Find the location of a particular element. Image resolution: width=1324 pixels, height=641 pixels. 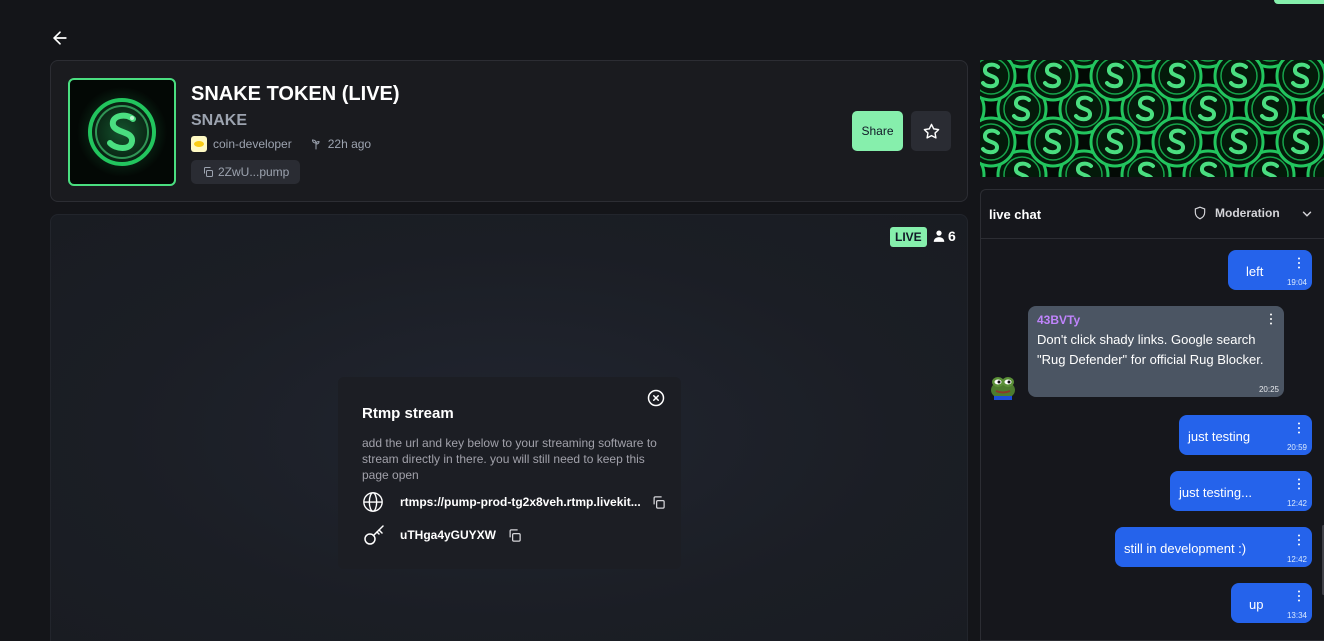

arrow-left-icon is located at coordinates (60, 38).